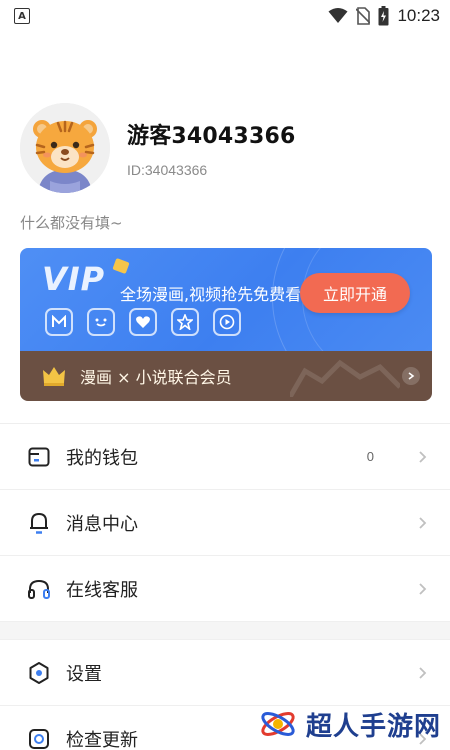 This screenshot has height=750, width=450. Describe the element at coordinates (225, 673) in the screenshot. I see `menu-item-settings: 设置` at that location.